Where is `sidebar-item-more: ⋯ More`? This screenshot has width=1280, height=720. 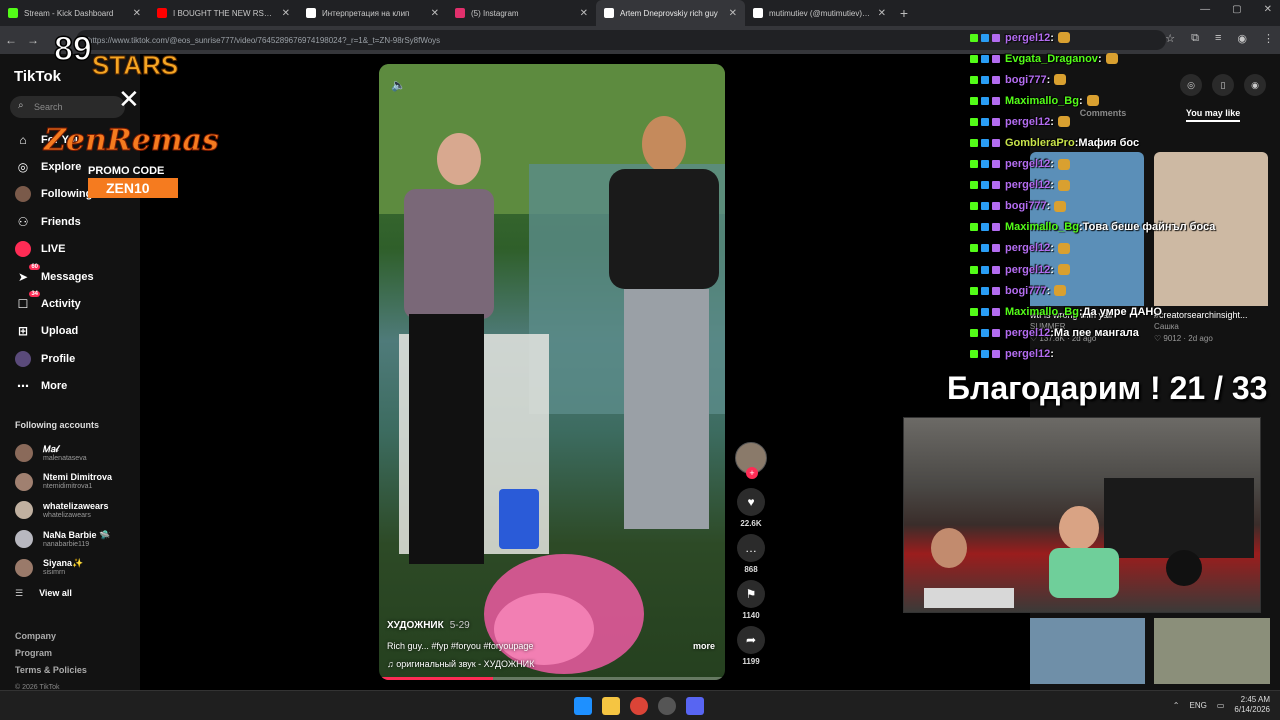 sidebar-item-more: ⋯ More is located at coordinates (70, 386).